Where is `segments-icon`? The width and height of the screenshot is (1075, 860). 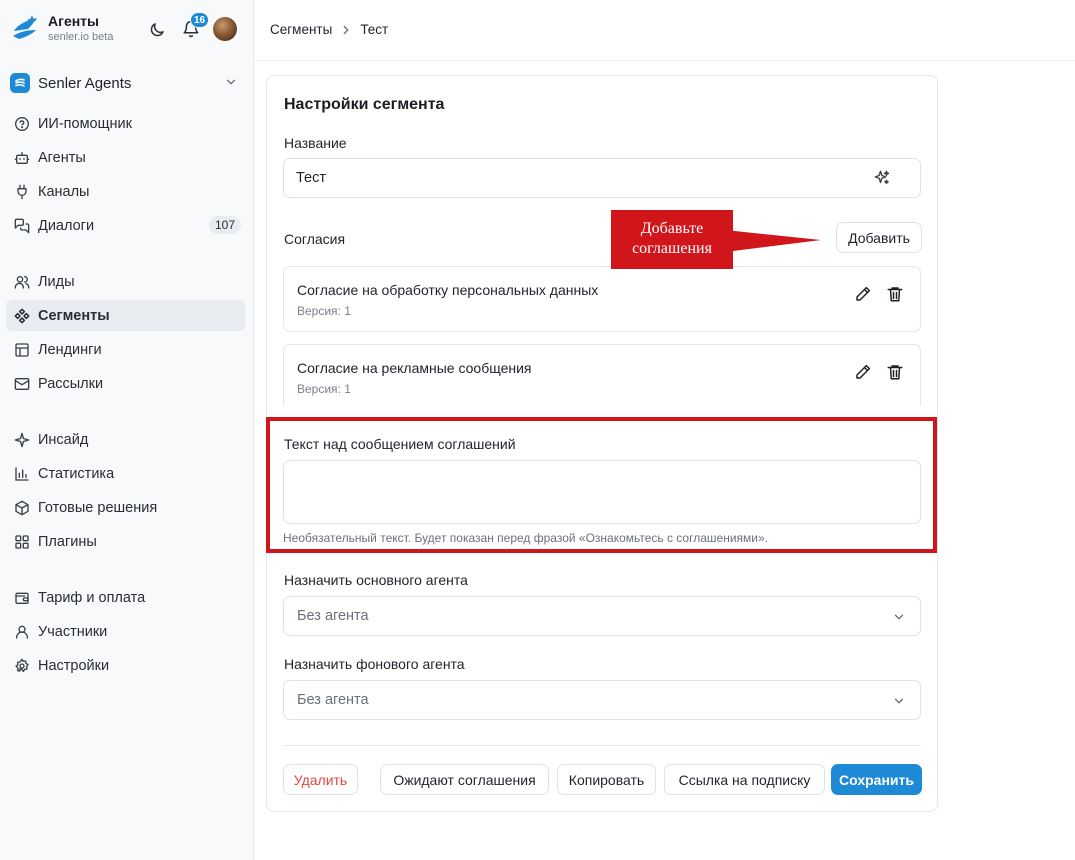 segments-icon is located at coordinates (22, 315).